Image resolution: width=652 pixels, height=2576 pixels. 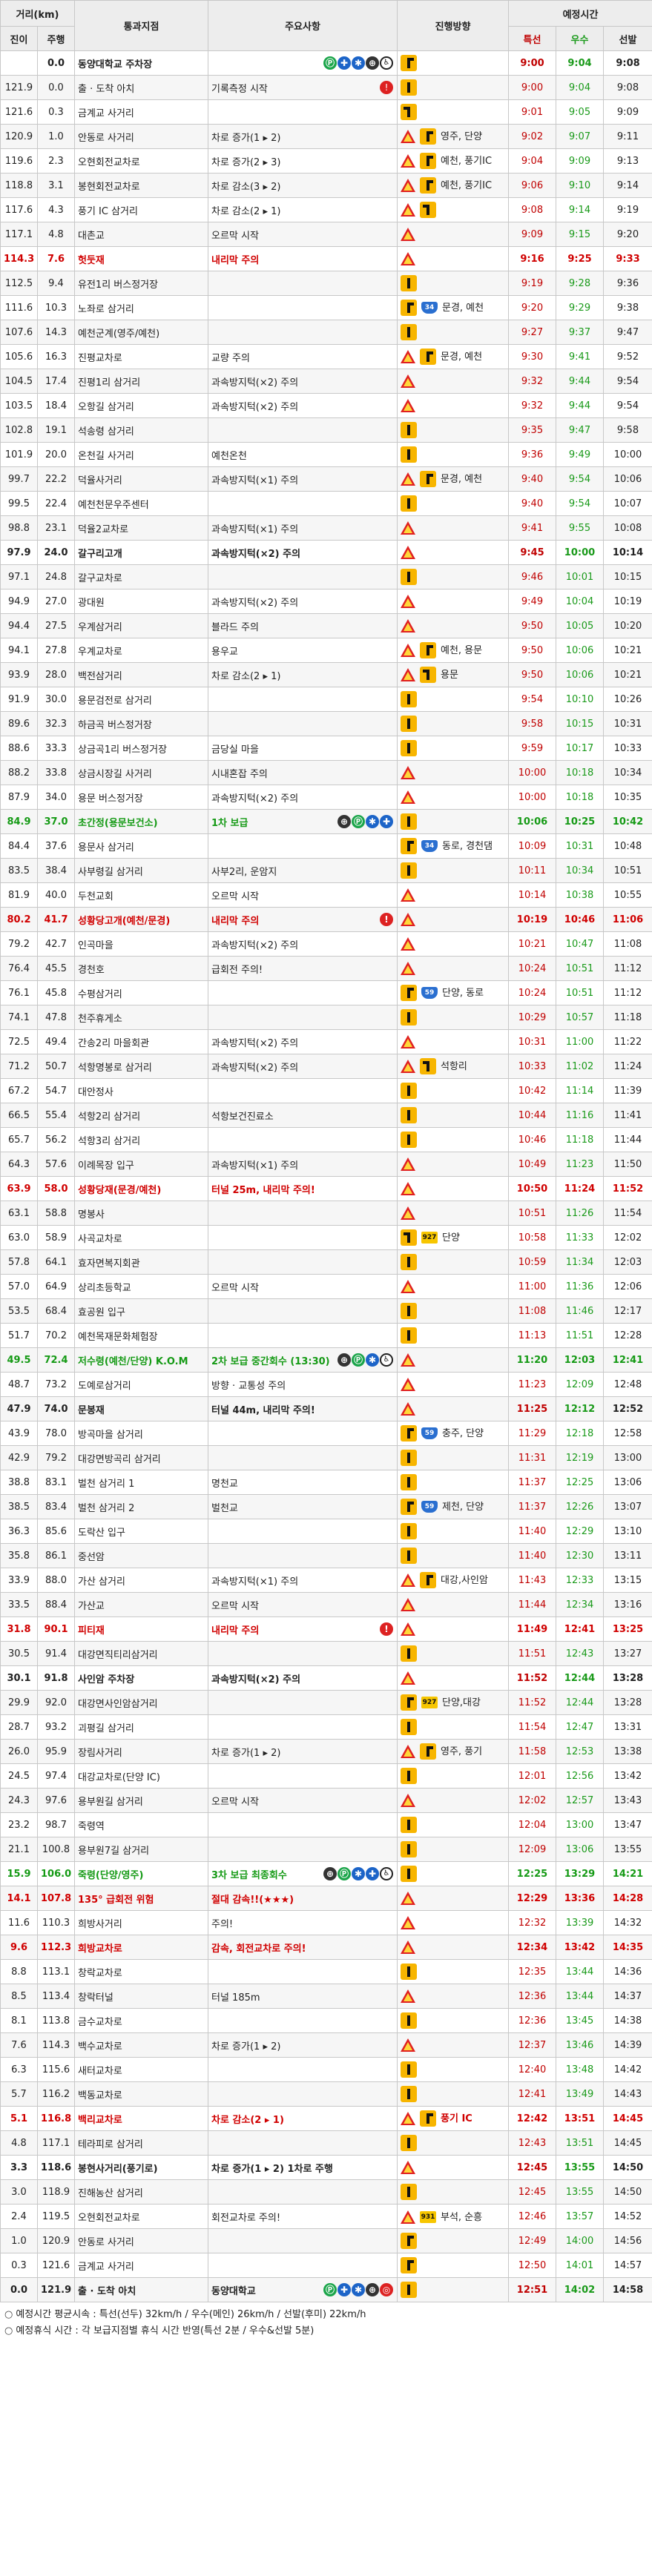 I want to click on cell-eta-mid: 11:16, so click(x=580, y=1115).